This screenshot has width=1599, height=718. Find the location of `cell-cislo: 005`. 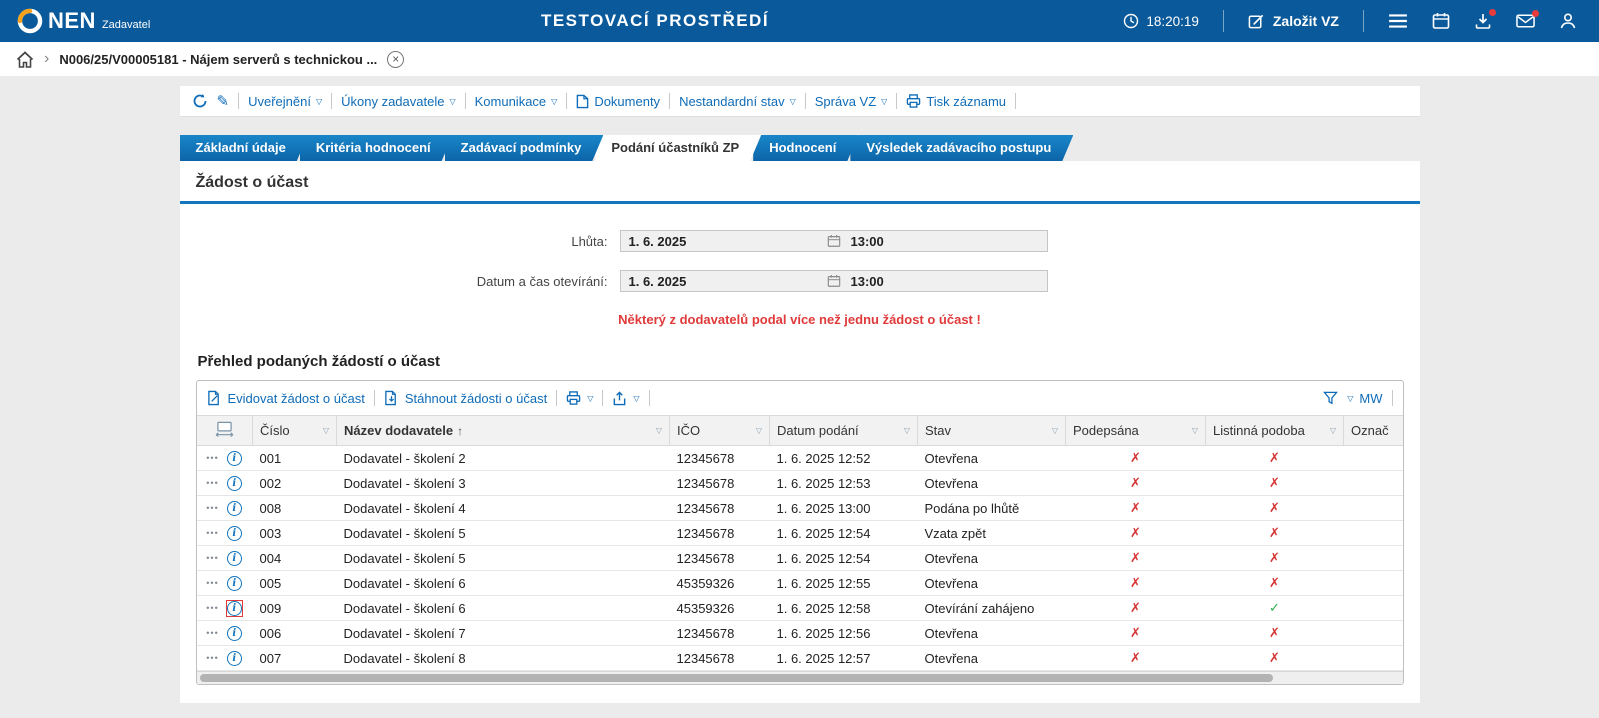

cell-cislo: 005 is located at coordinates (294, 583).